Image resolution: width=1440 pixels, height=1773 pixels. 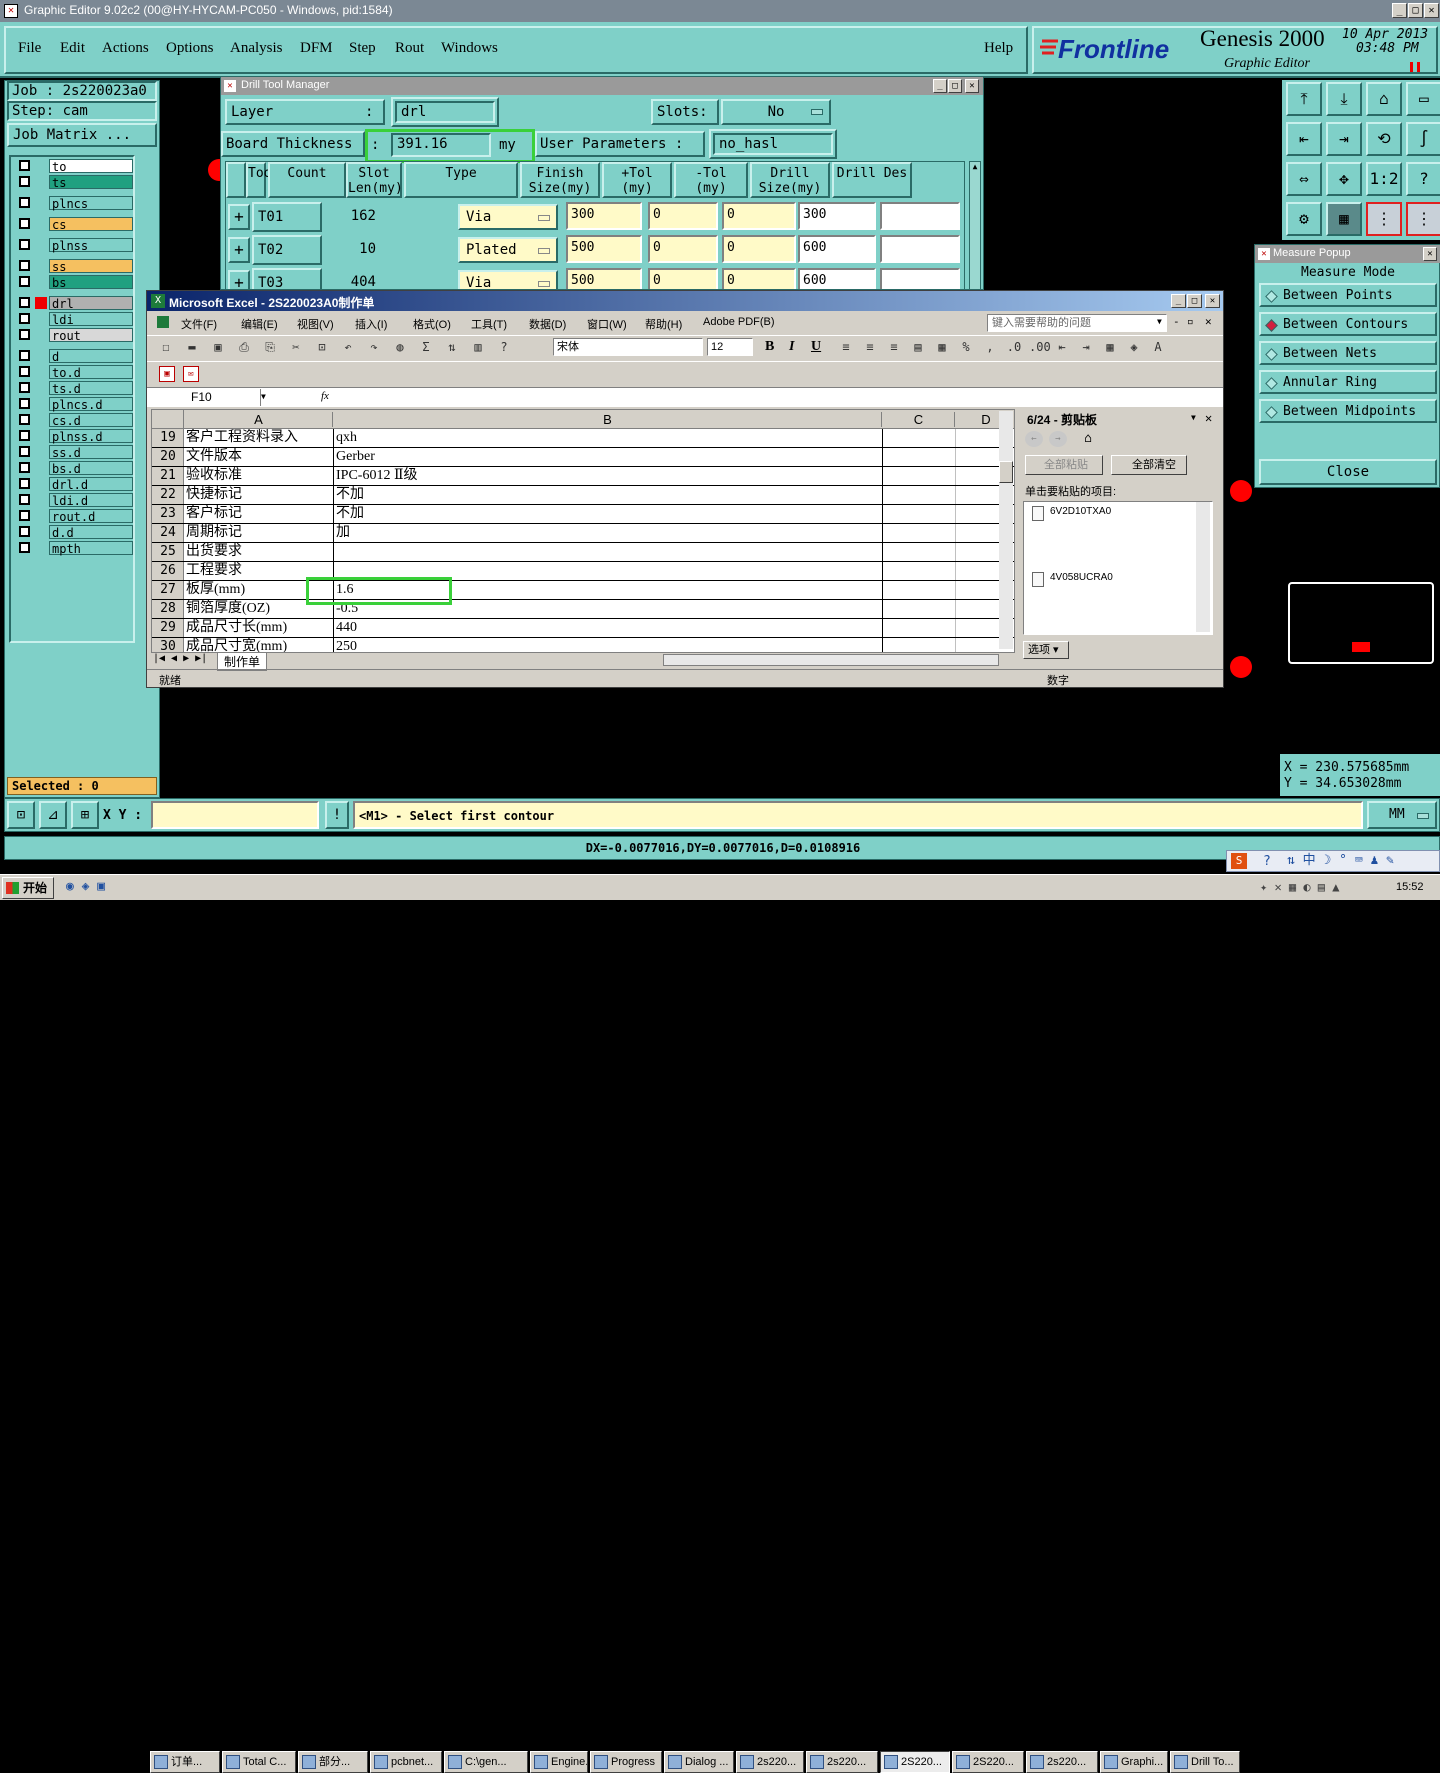 What do you see at coordinates (1415, 10) in the screenshot?
I see `maximize-button: □` at bounding box center [1415, 10].